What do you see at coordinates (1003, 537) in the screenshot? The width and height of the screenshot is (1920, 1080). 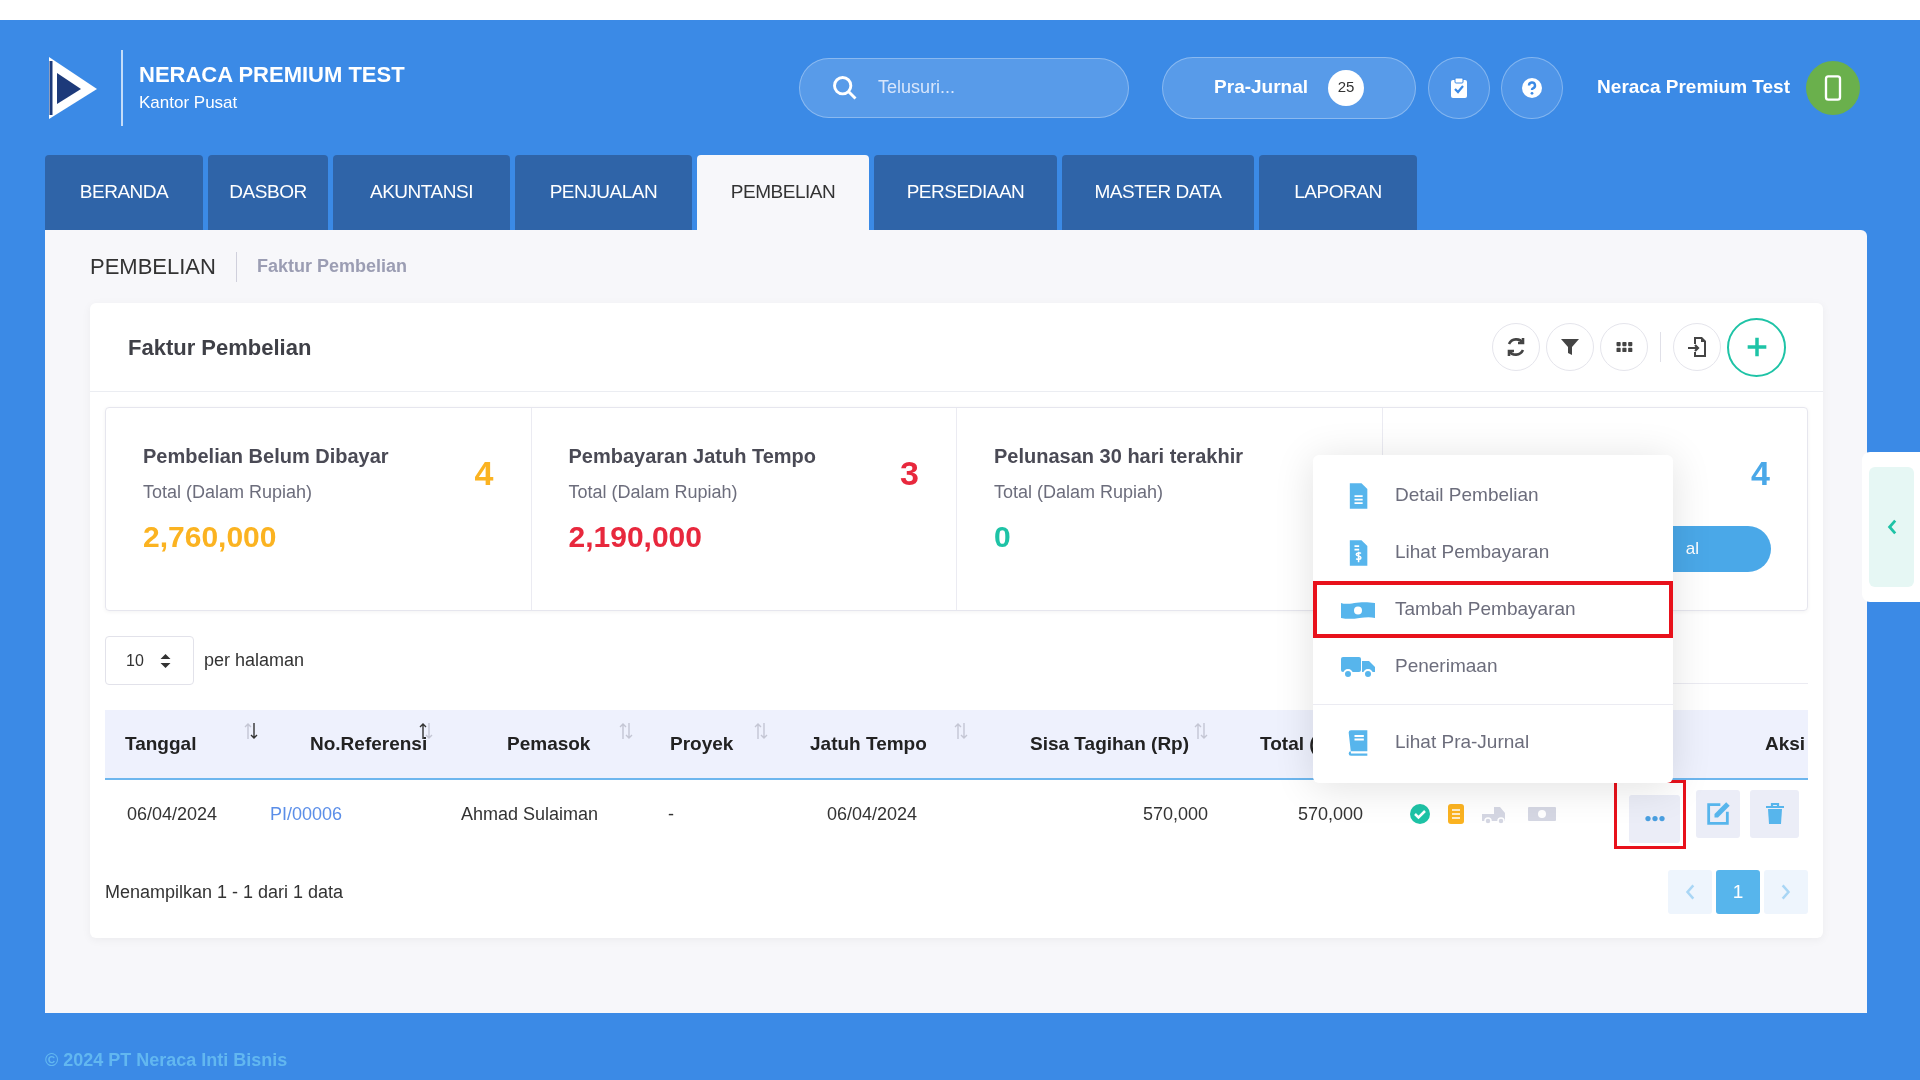 I see `stat-amount: 0` at bounding box center [1003, 537].